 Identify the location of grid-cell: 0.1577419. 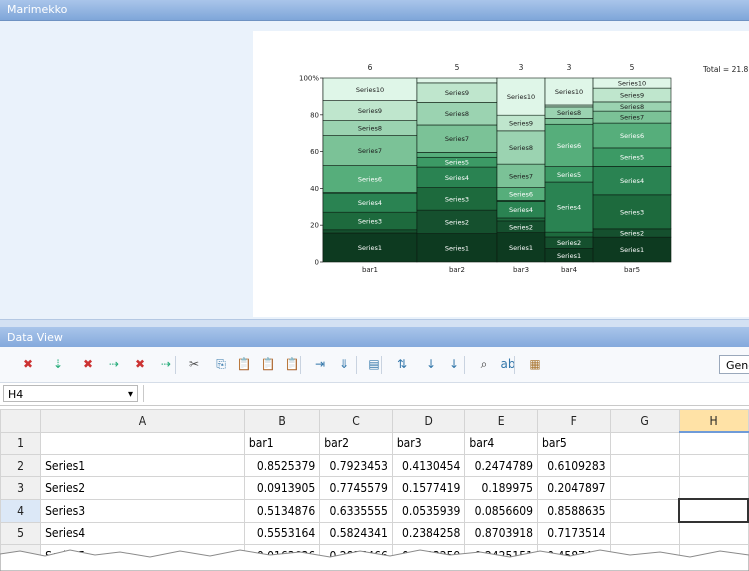
(428, 488).